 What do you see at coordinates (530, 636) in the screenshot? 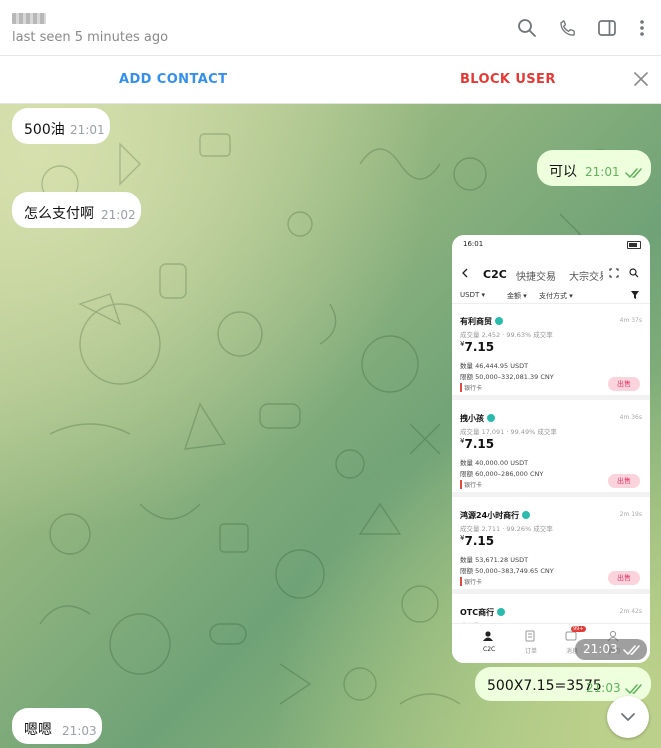
I see `orders-icon` at bounding box center [530, 636].